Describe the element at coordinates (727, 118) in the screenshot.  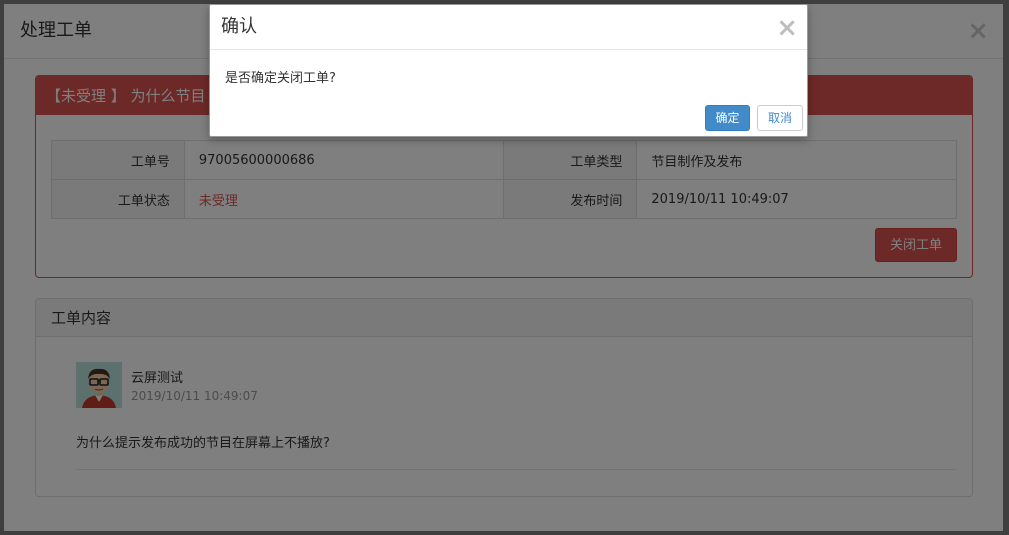
I see `confirm-ok-button: 确定` at that location.